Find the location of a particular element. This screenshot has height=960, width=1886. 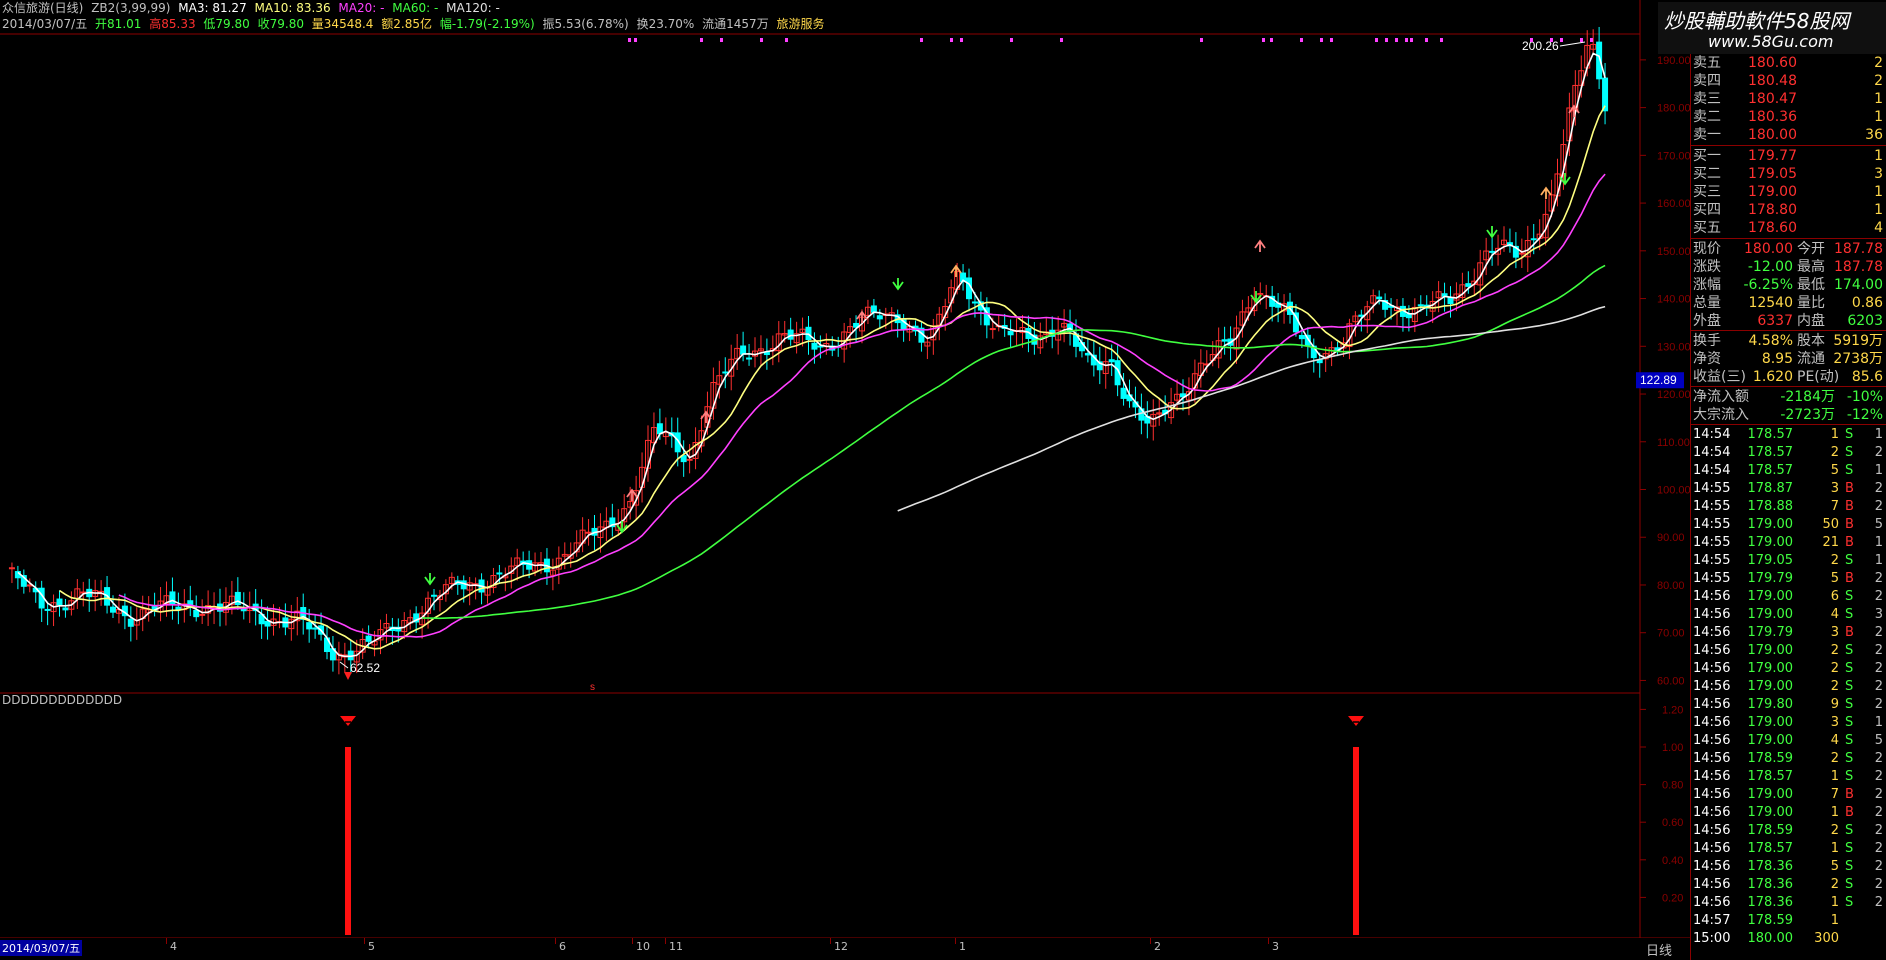

sell-level-row: 卖四 180.48 2 is located at coordinates (1788, 81).